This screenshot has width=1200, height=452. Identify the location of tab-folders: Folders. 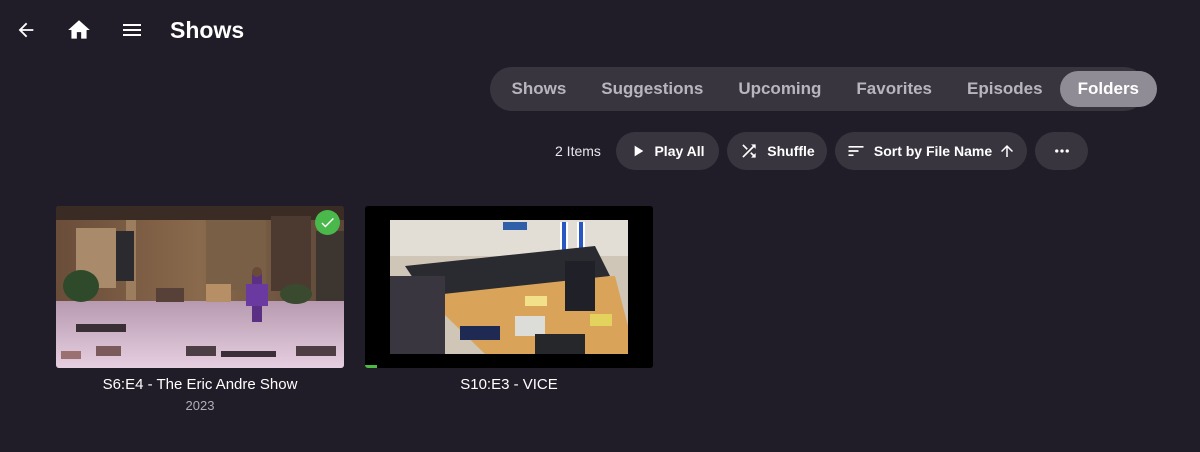
(1108, 89).